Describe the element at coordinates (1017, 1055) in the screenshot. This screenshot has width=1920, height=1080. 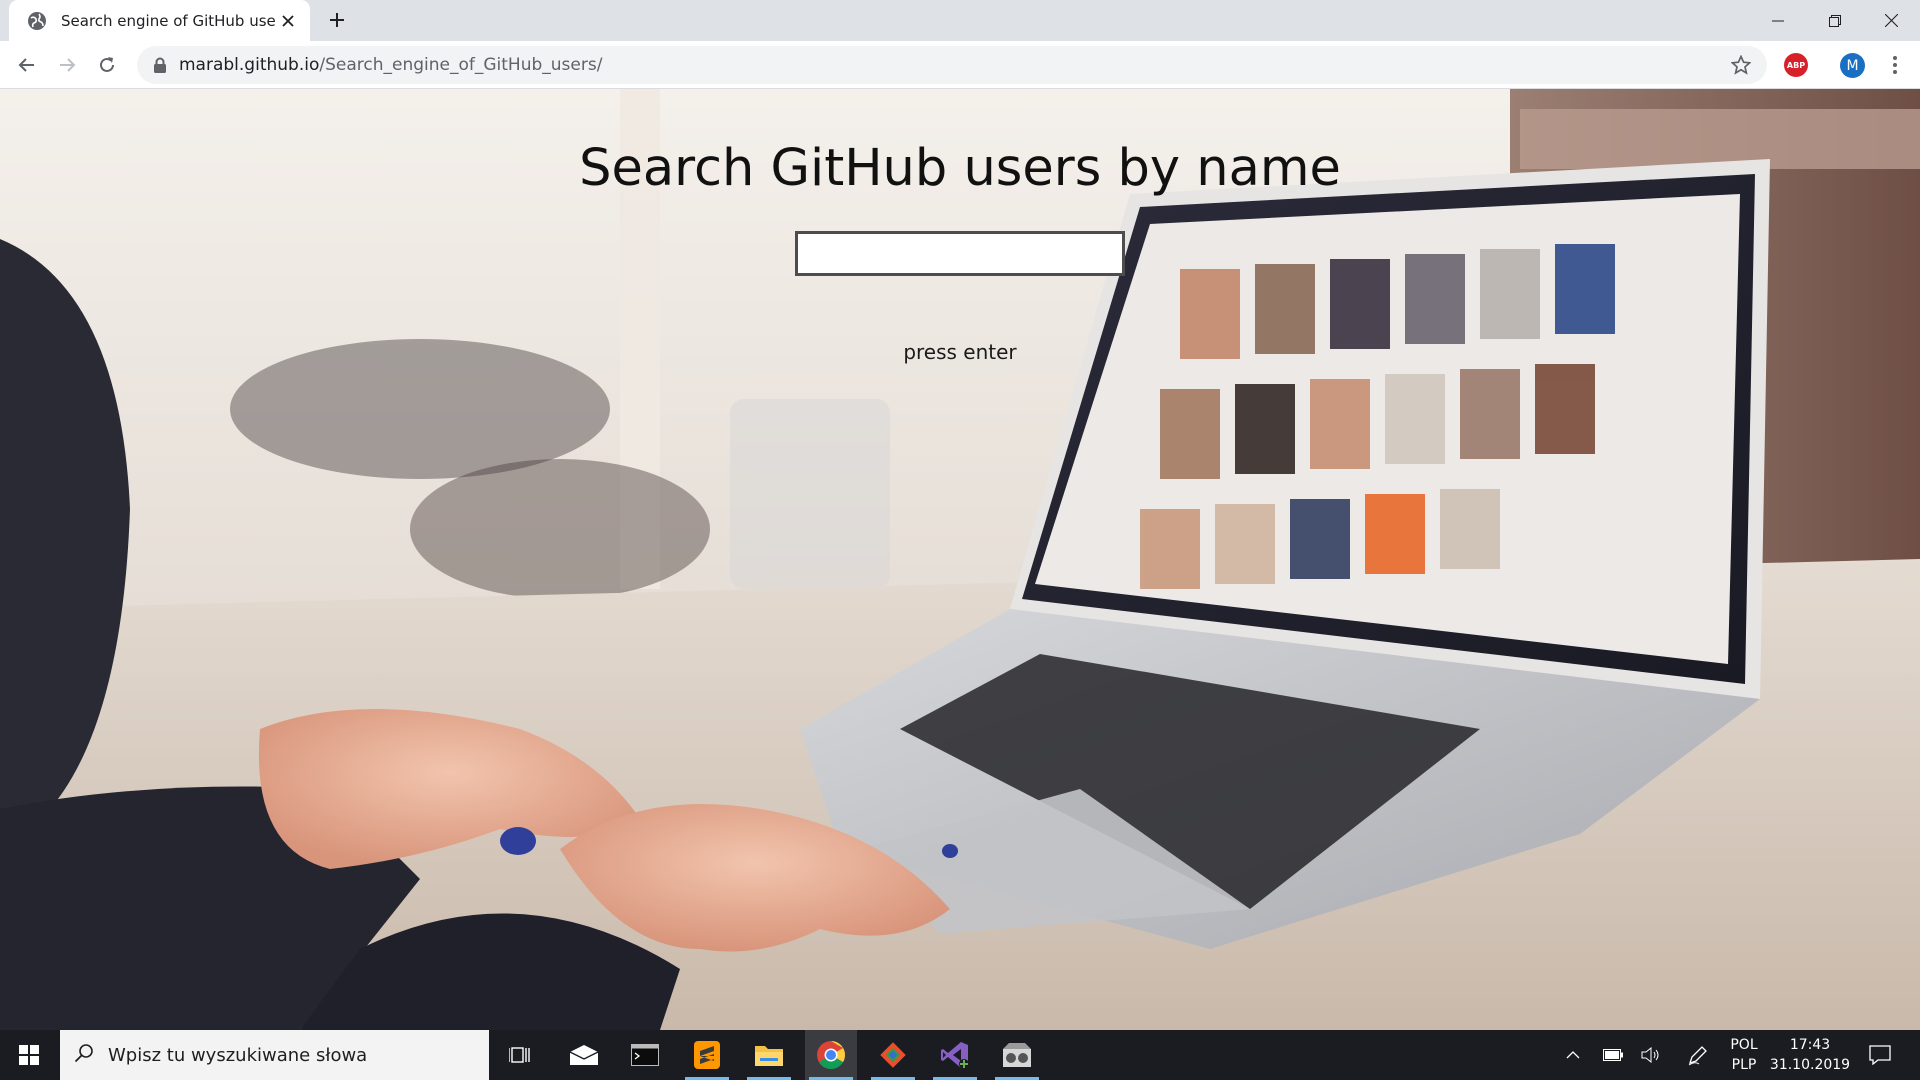
I see `media-app-icon` at that location.